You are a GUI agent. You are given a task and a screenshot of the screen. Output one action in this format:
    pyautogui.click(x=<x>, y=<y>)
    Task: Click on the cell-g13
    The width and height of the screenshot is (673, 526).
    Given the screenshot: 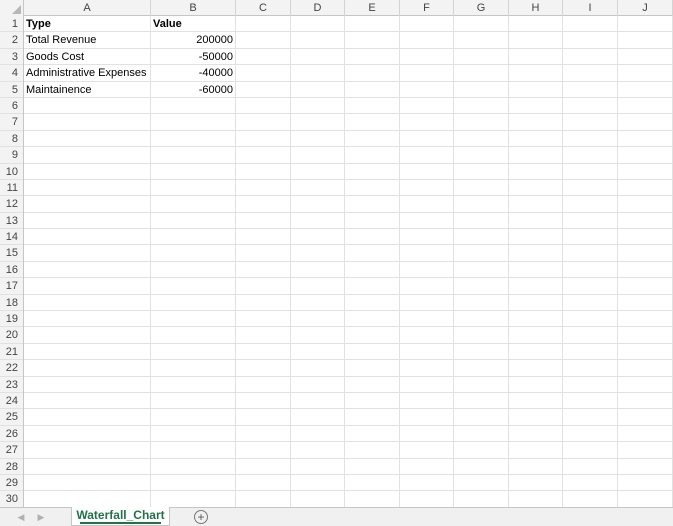 What is the action you would take?
    pyautogui.click(x=481, y=220)
    